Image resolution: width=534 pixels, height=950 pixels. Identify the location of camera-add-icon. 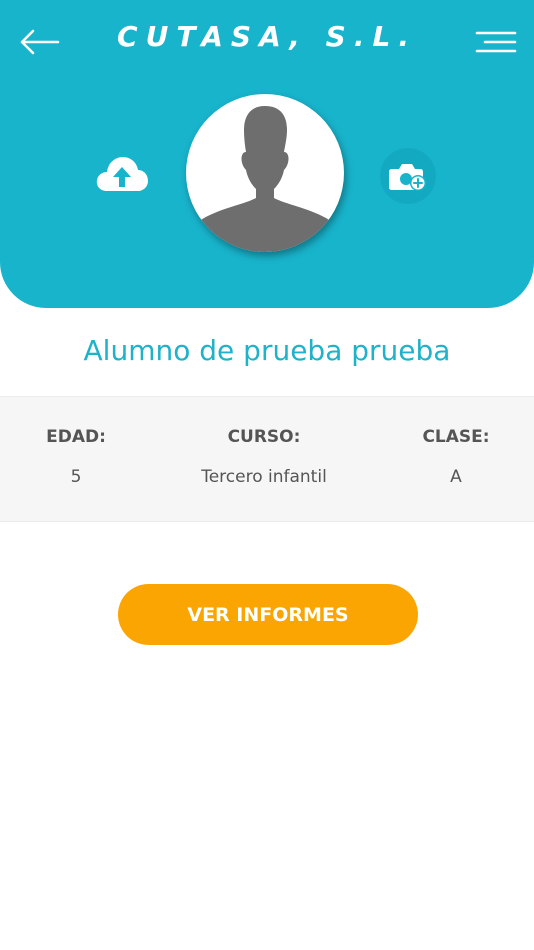
(407, 177).